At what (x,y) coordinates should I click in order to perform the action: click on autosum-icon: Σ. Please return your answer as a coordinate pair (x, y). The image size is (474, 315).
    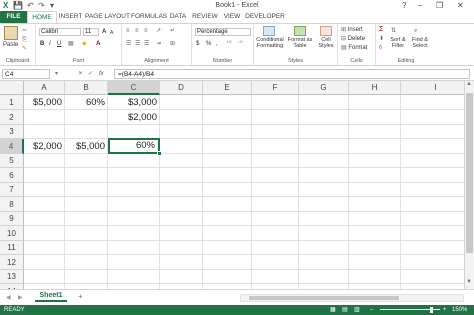
    Looking at the image, I should click on (381, 30).